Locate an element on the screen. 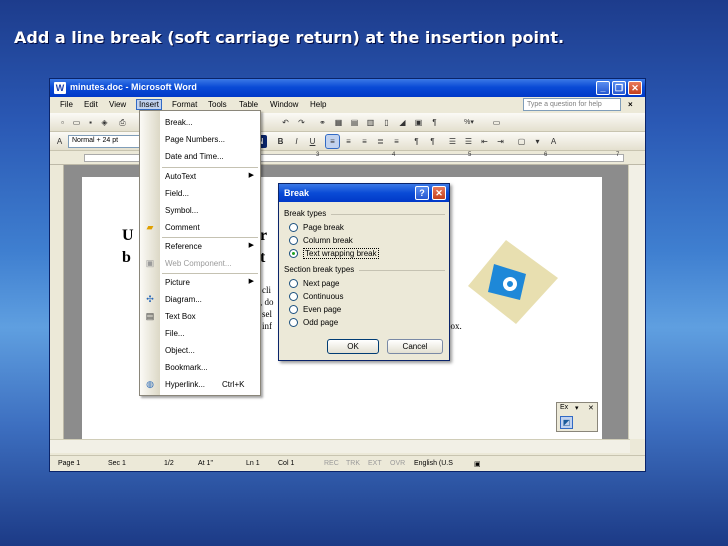  menu-item-reference: Reference ▶ is located at coordinates (200, 246).